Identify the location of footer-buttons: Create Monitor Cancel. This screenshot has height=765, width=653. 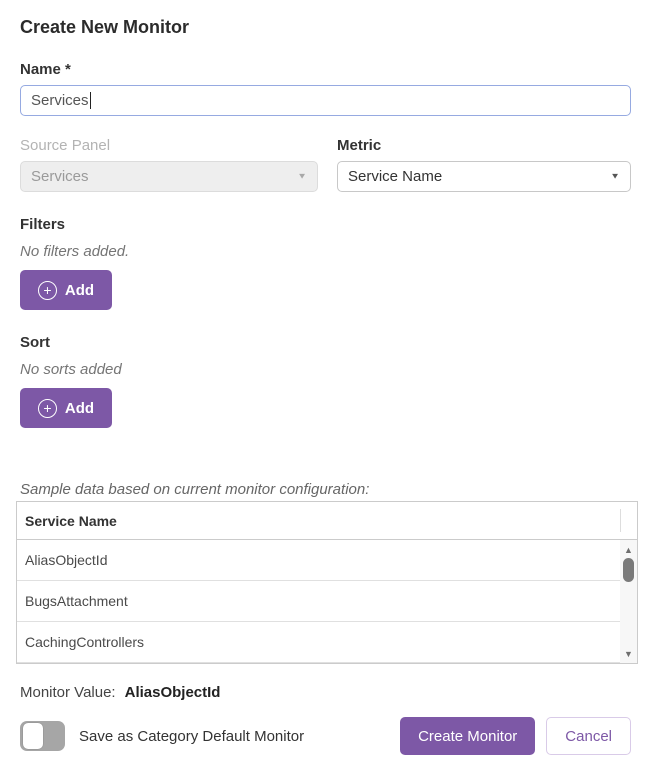
(515, 736).